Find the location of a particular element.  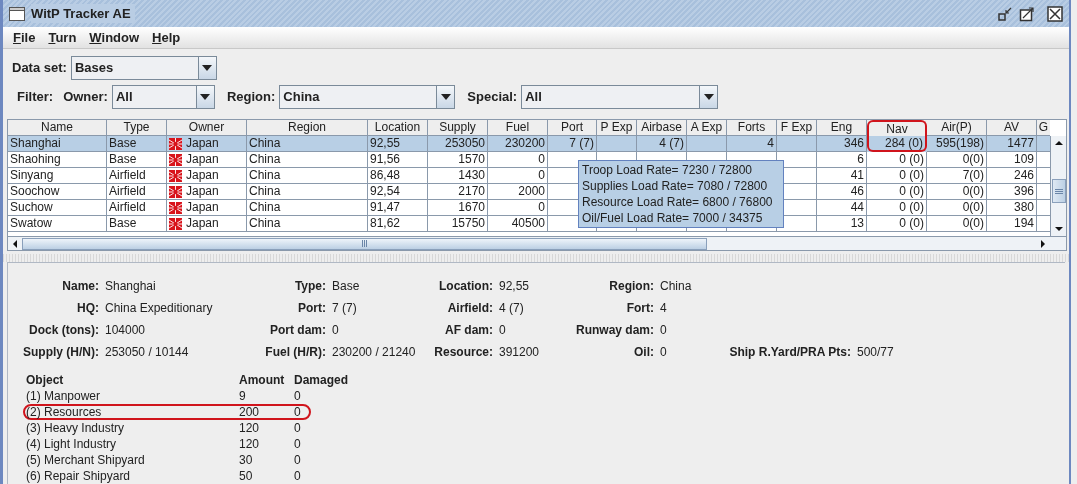

object-name: (3) Heavy Industry is located at coordinates (76, 428).